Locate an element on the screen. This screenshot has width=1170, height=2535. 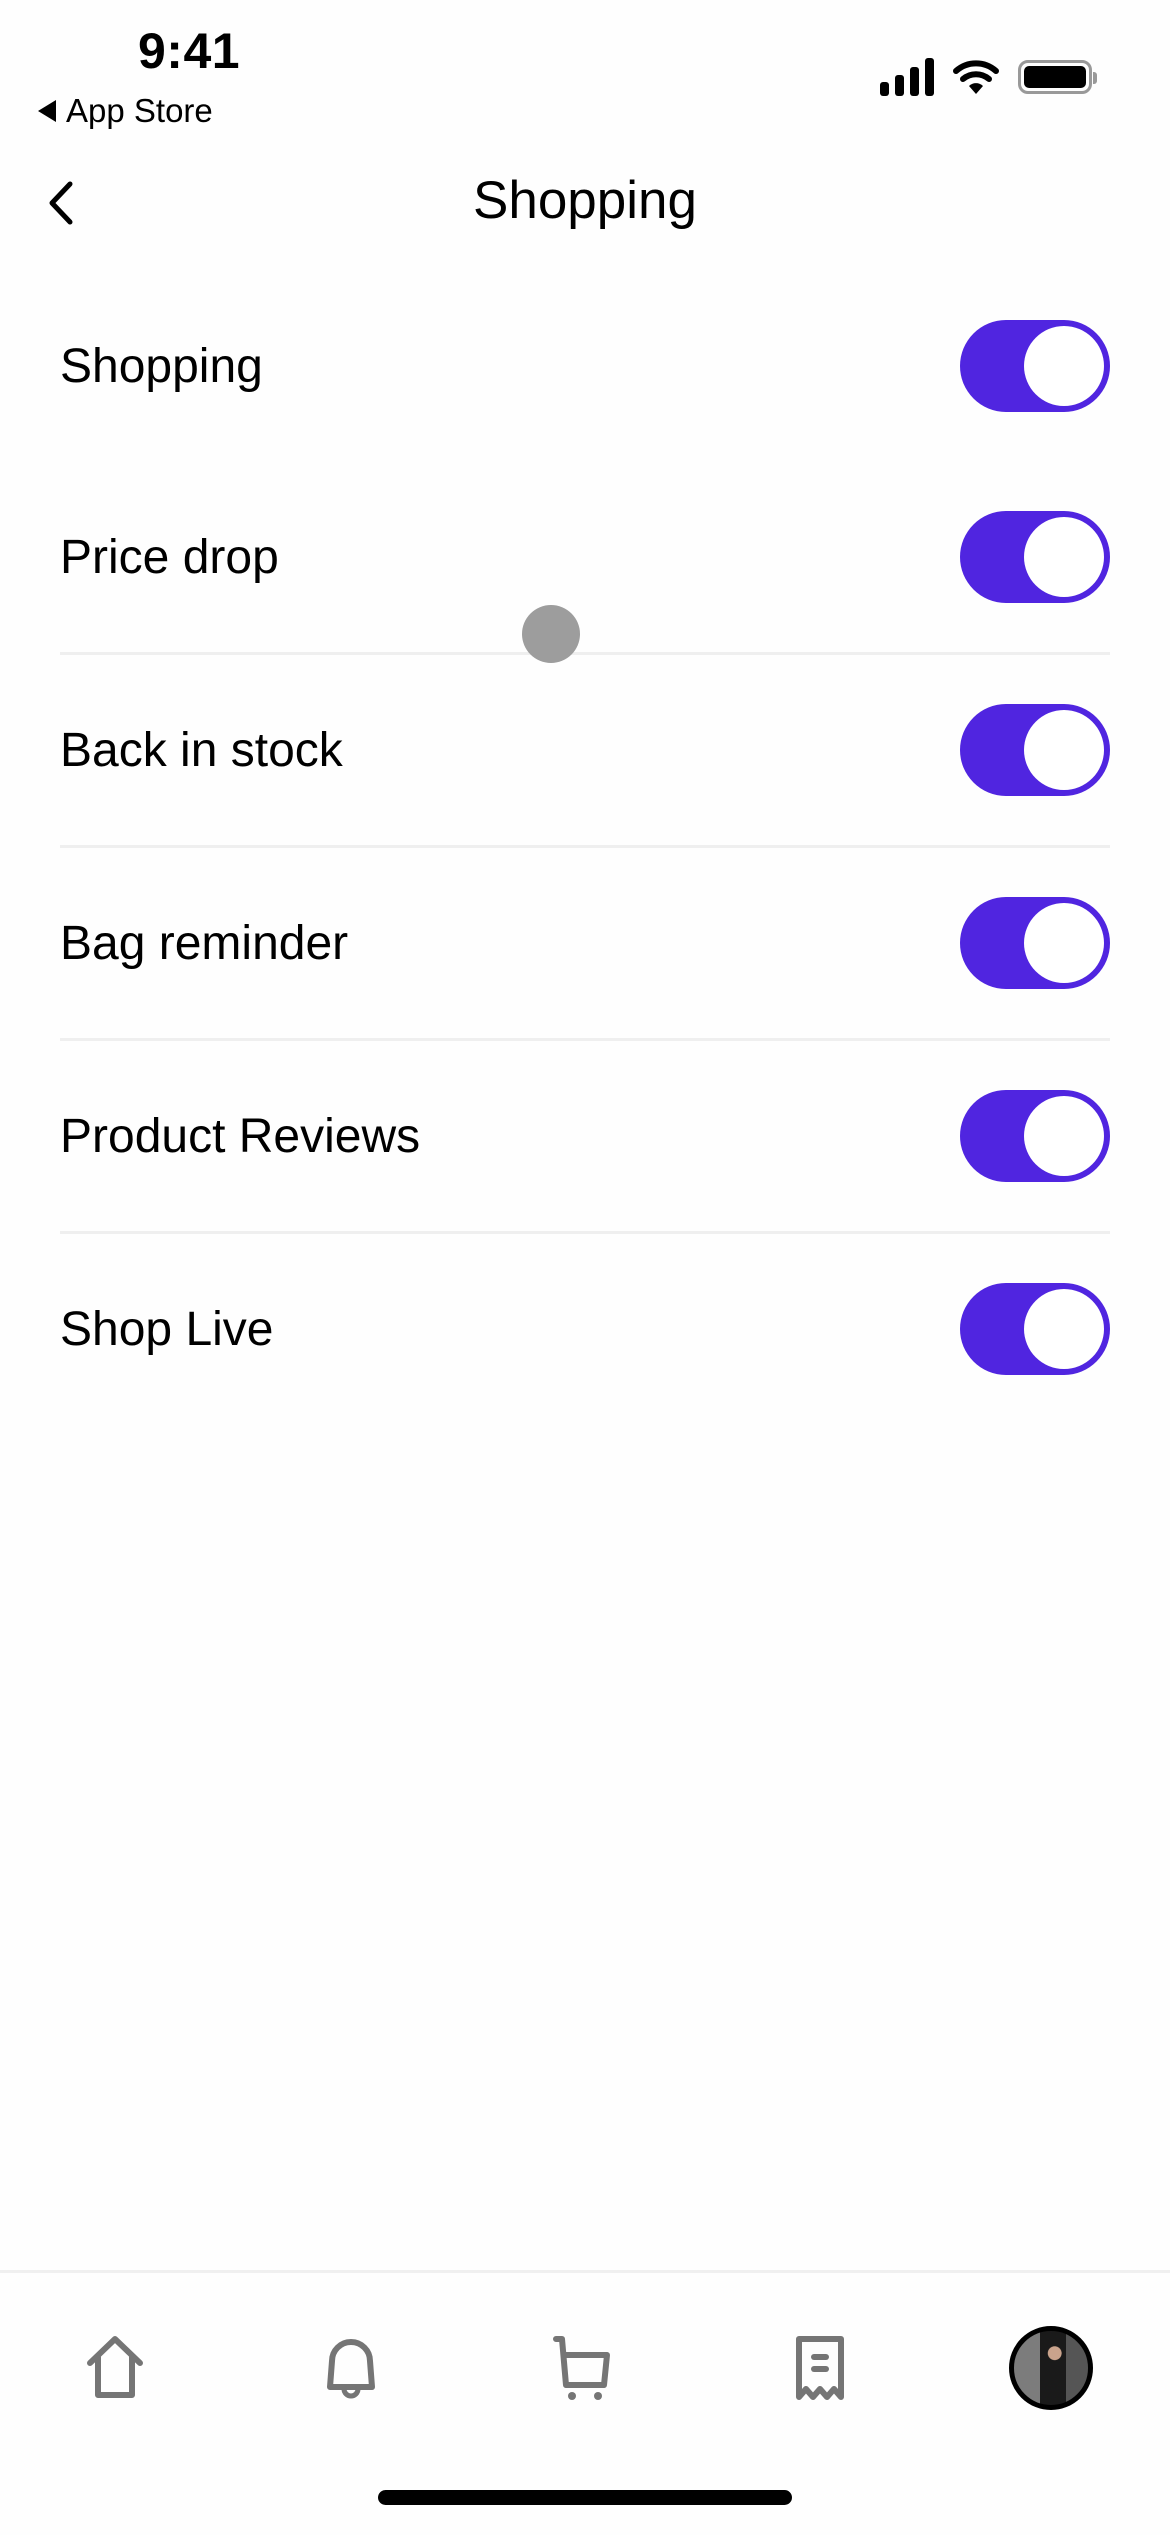
setting-row-bag-reminder: Bag reminder is located at coordinates (585, 944).